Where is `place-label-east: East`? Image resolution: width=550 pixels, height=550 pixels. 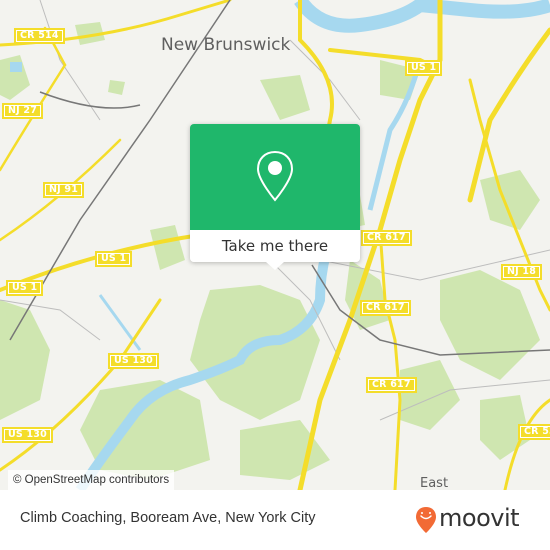
place-label-east: East is located at coordinates (434, 483).